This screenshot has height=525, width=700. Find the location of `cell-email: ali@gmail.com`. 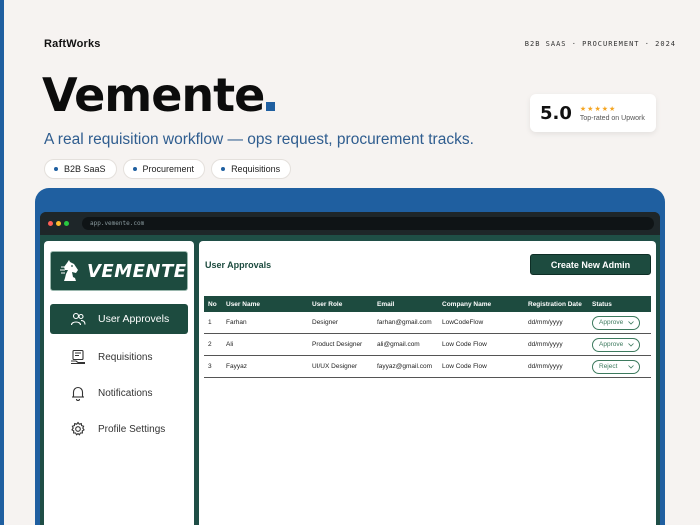

cell-email: ali@gmail.com is located at coordinates (398, 344).